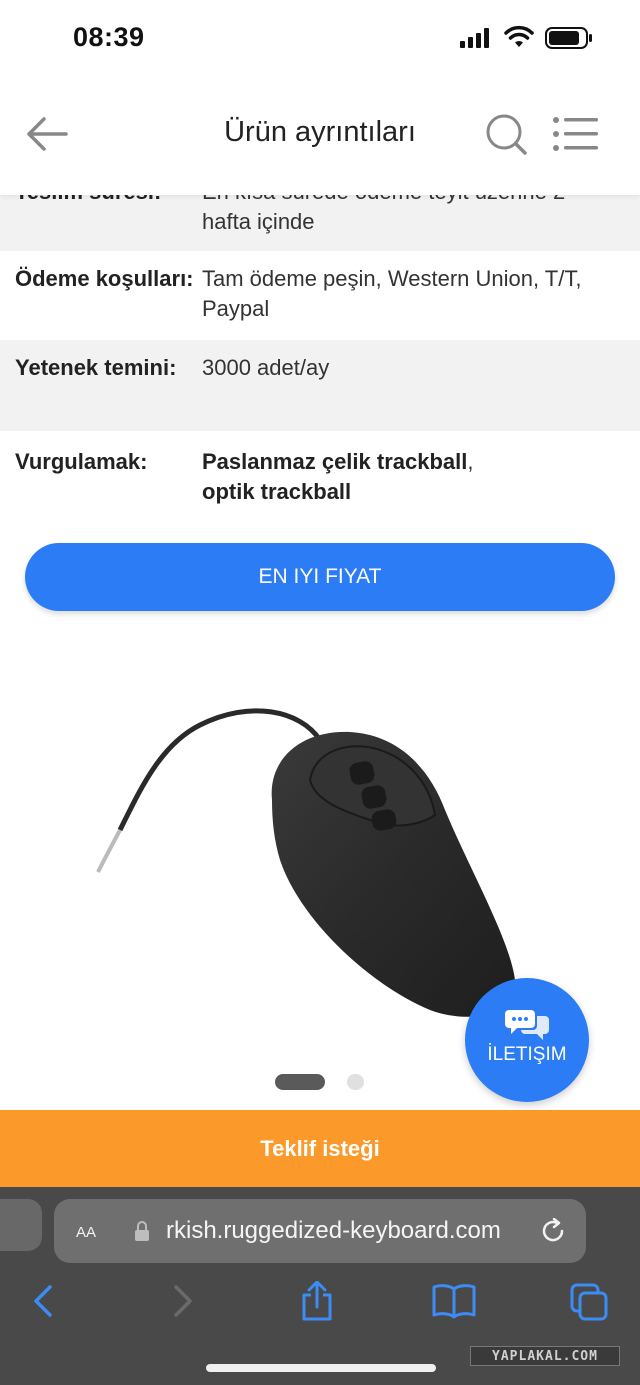  Describe the element at coordinates (334, 461) in the screenshot. I see `highlight-tag: Paslanmaz çelik trackball` at that location.